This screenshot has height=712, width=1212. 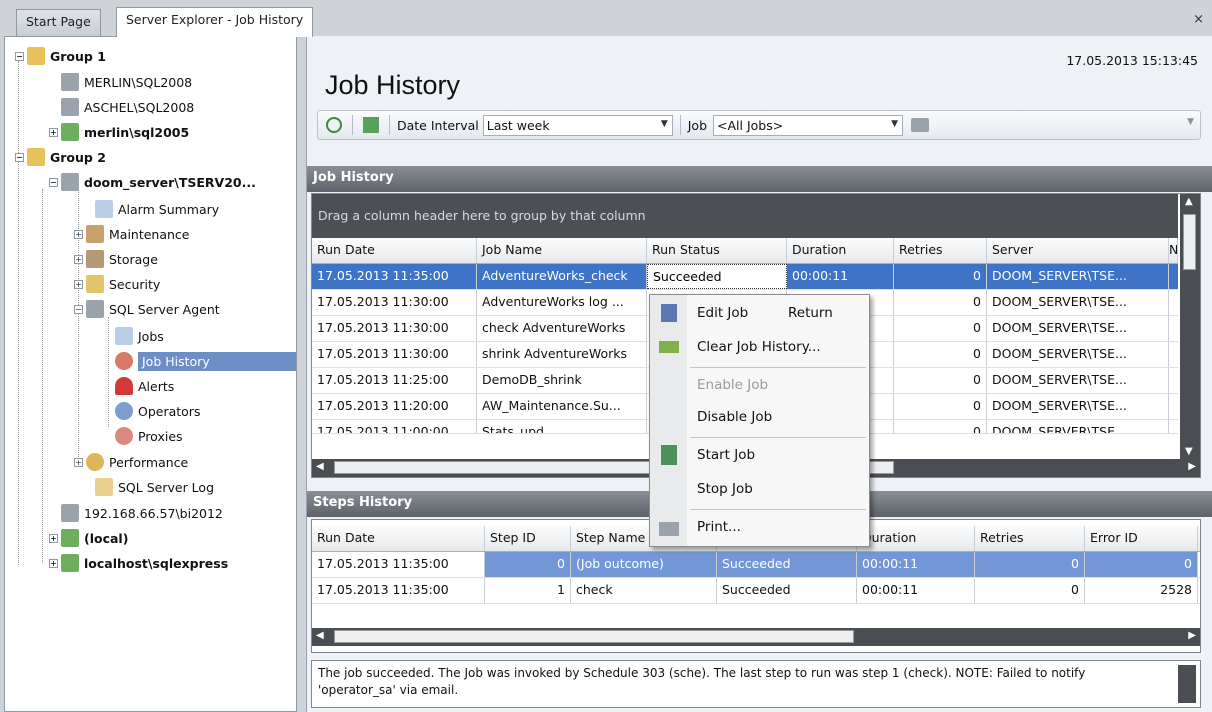 What do you see at coordinates (95, 284) in the screenshot?
I see `key-icon` at bounding box center [95, 284].